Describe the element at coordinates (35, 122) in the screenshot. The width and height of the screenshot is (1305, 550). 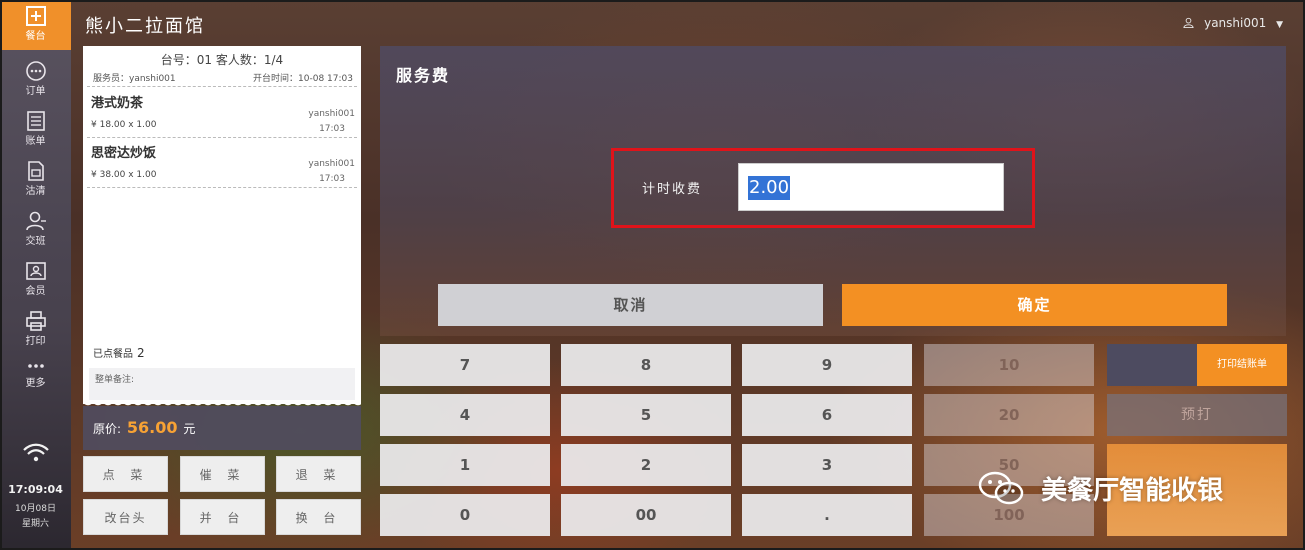
I see `bill-icon` at that location.